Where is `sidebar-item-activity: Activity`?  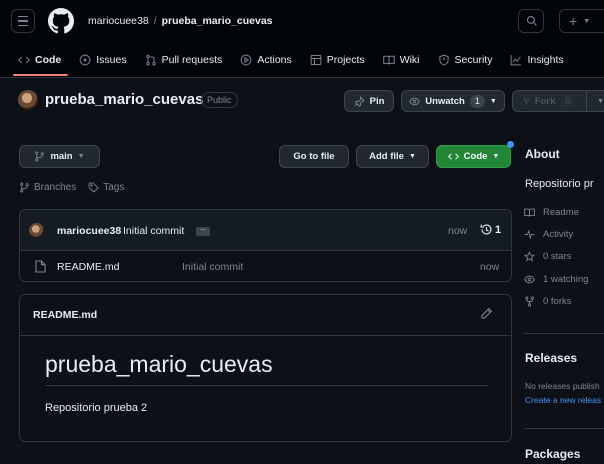
sidebar-item-activity: Activity is located at coordinates (548, 234).